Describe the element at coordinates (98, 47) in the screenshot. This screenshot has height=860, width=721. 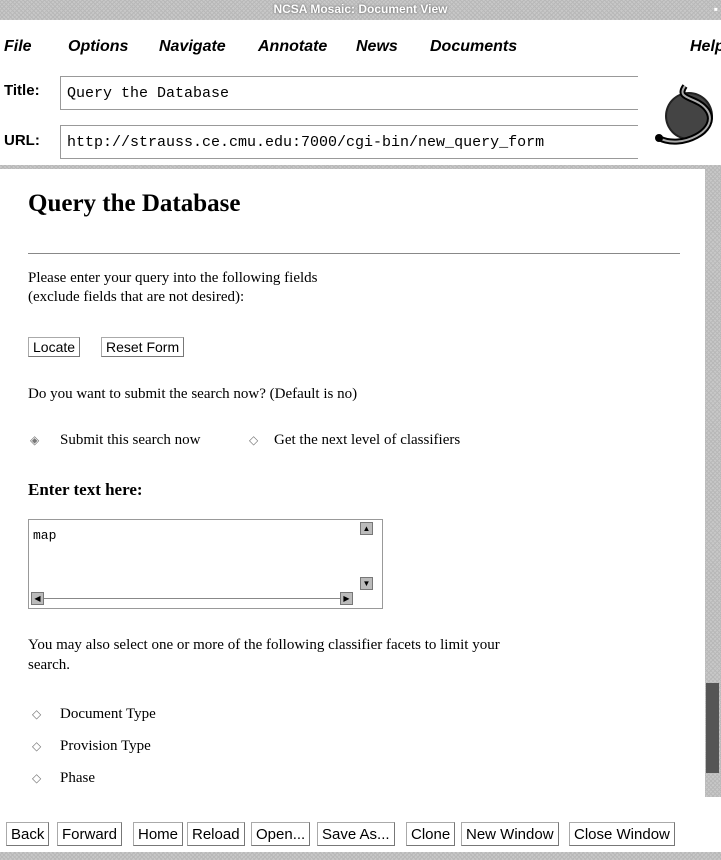
I see `menu-options: Options` at that location.